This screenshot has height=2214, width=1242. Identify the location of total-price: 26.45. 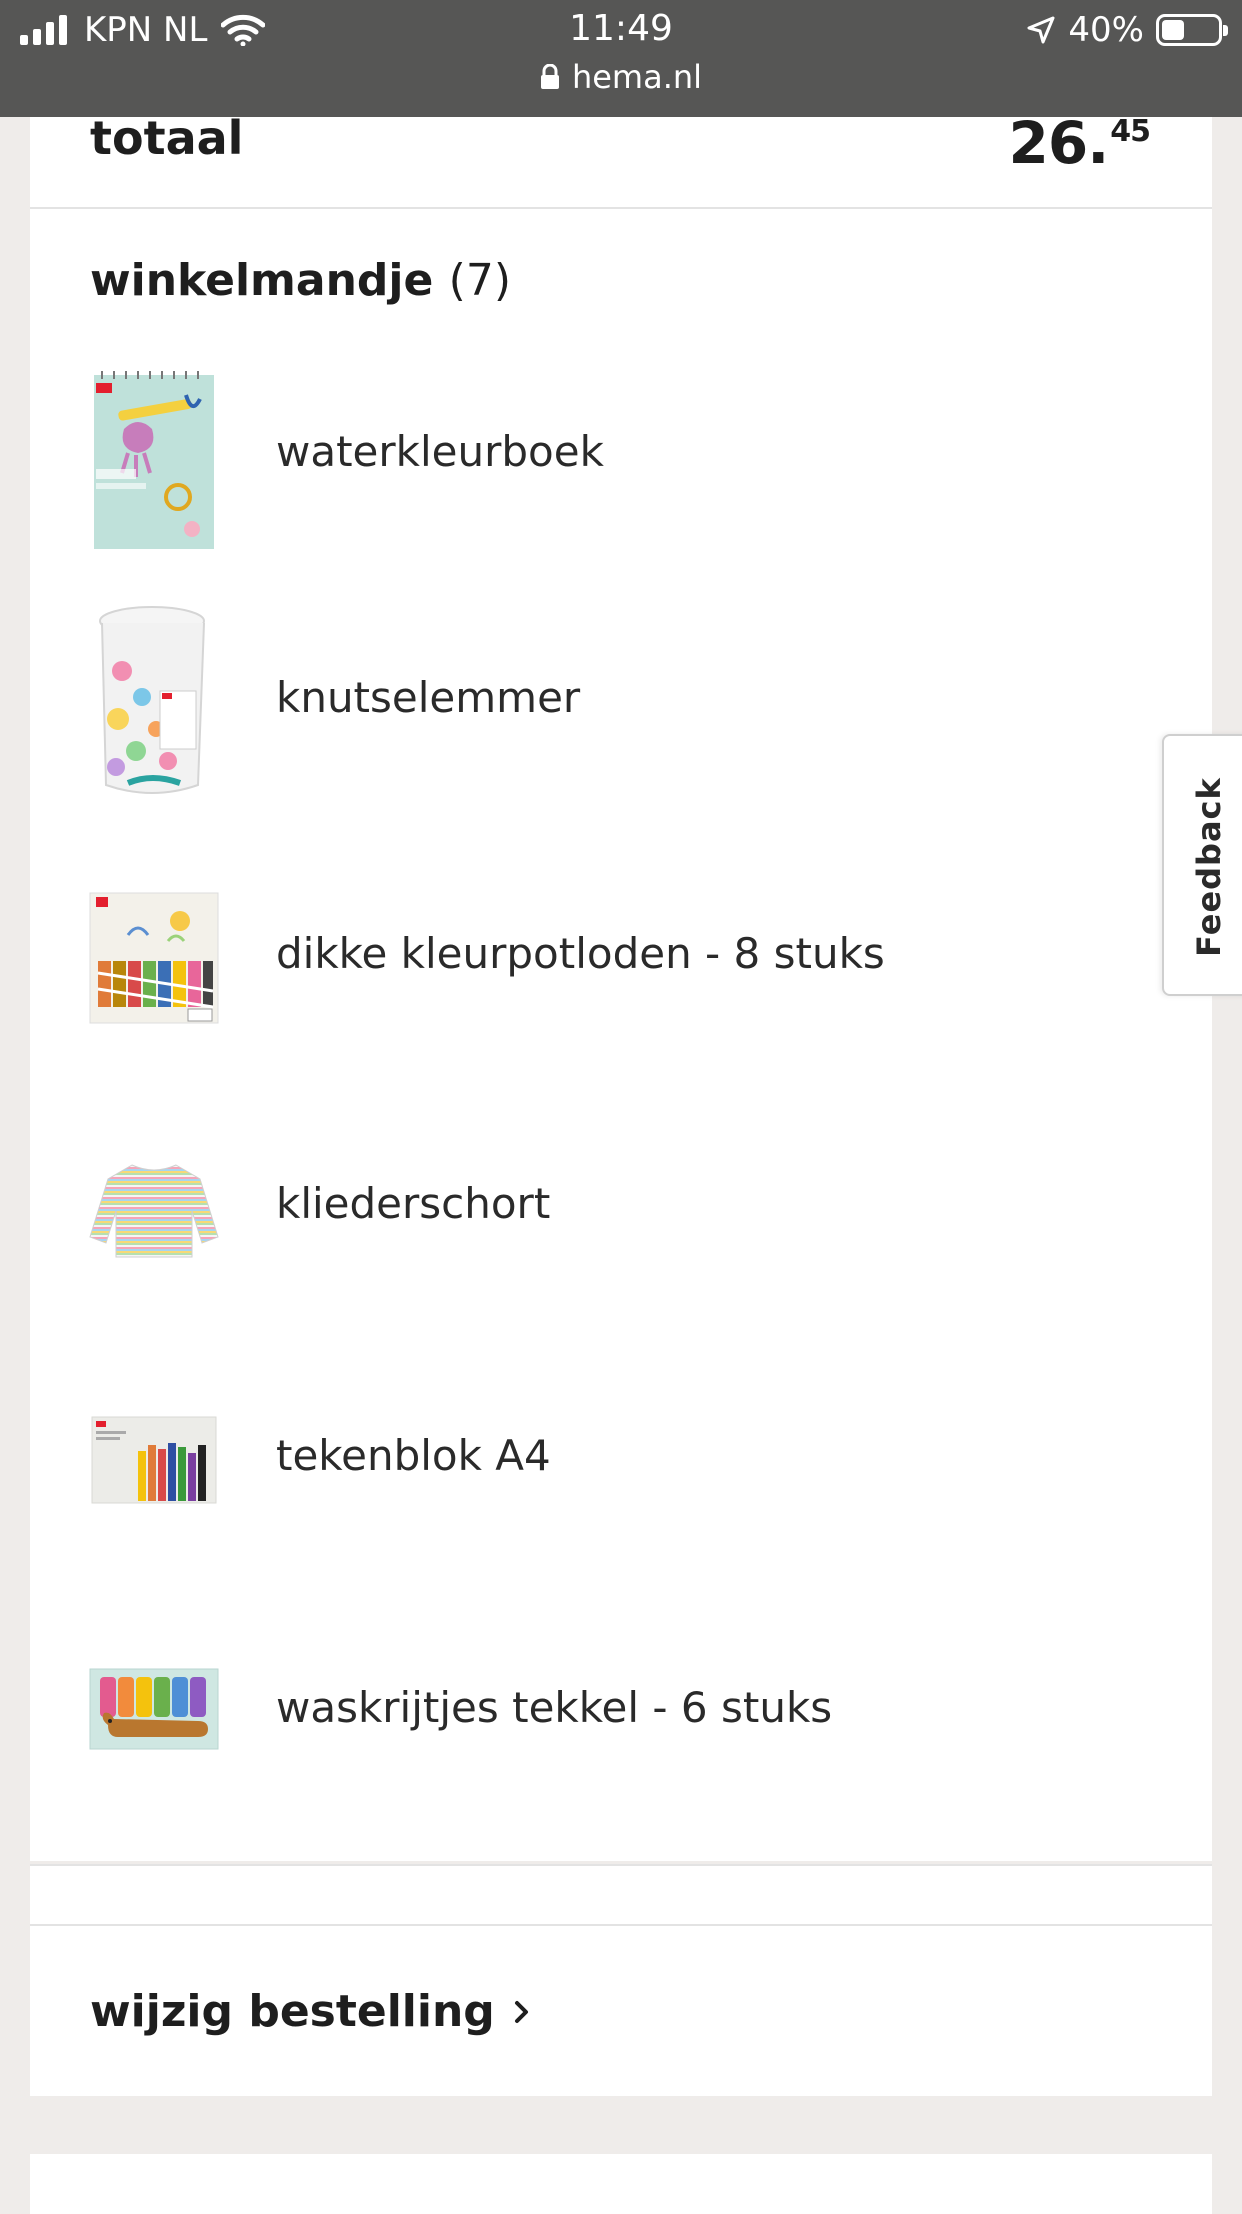
(1080, 143).